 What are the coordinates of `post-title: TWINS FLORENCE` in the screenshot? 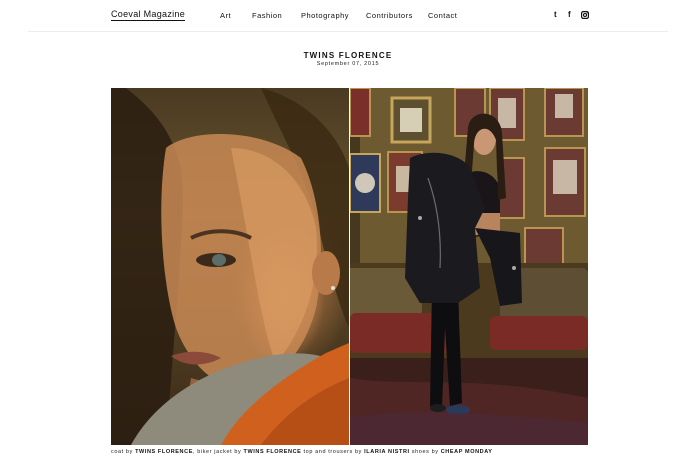 It's located at (348, 55).